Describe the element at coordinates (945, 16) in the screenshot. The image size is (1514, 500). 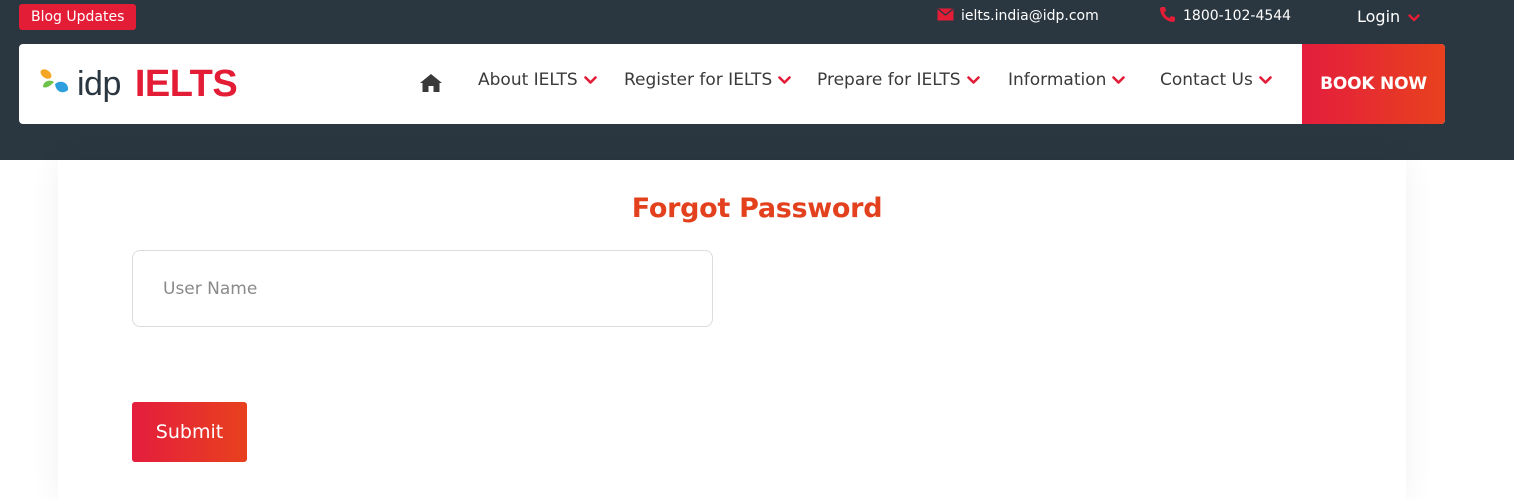
I see `envelope-icon` at that location.